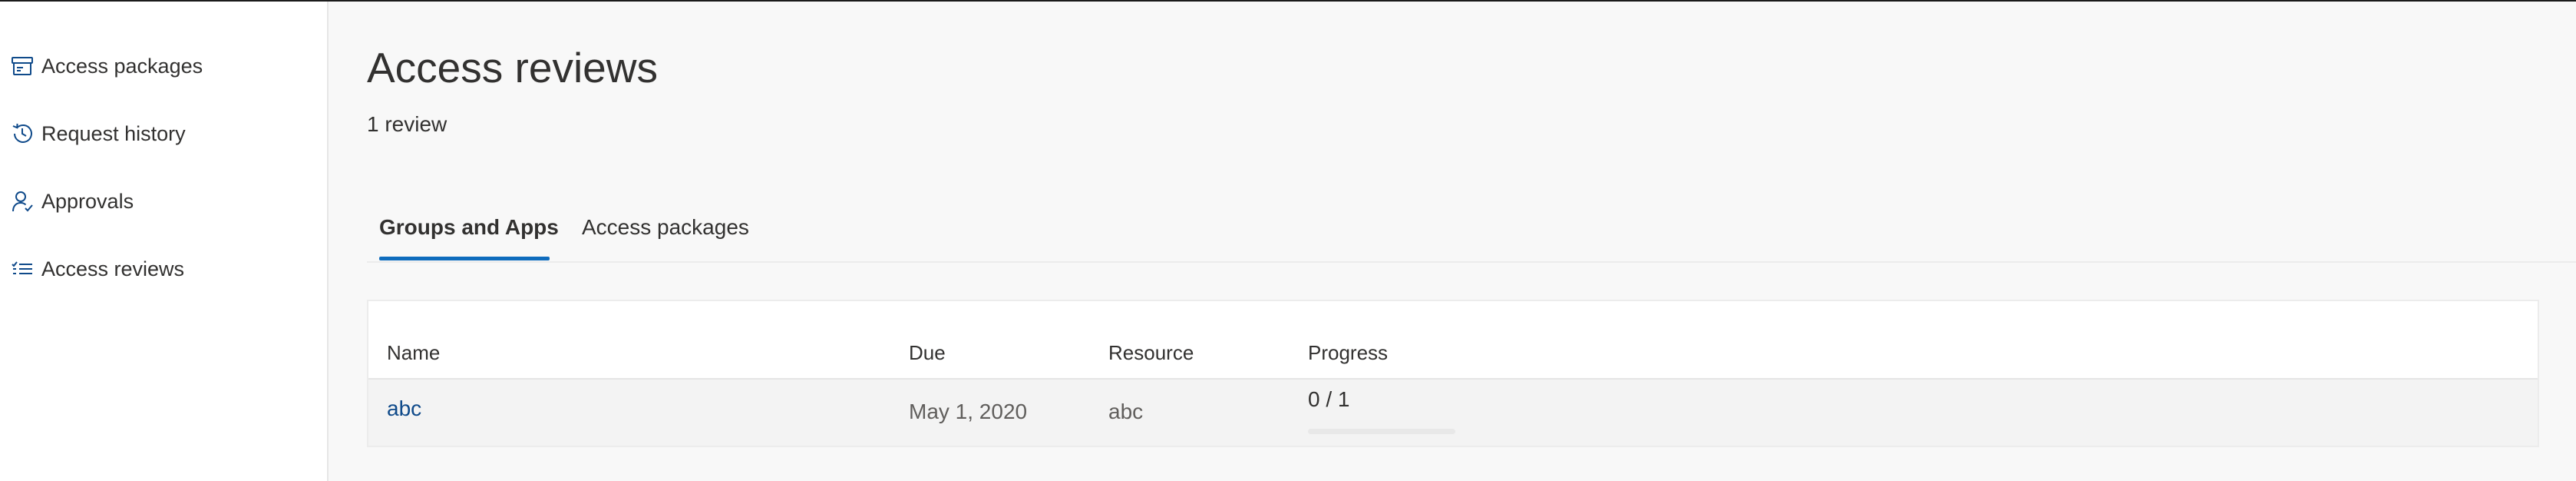  Describe the element at coordinates (122, 66) in the screenshot. I see `sidebar-item-label: Access packages` at that location.